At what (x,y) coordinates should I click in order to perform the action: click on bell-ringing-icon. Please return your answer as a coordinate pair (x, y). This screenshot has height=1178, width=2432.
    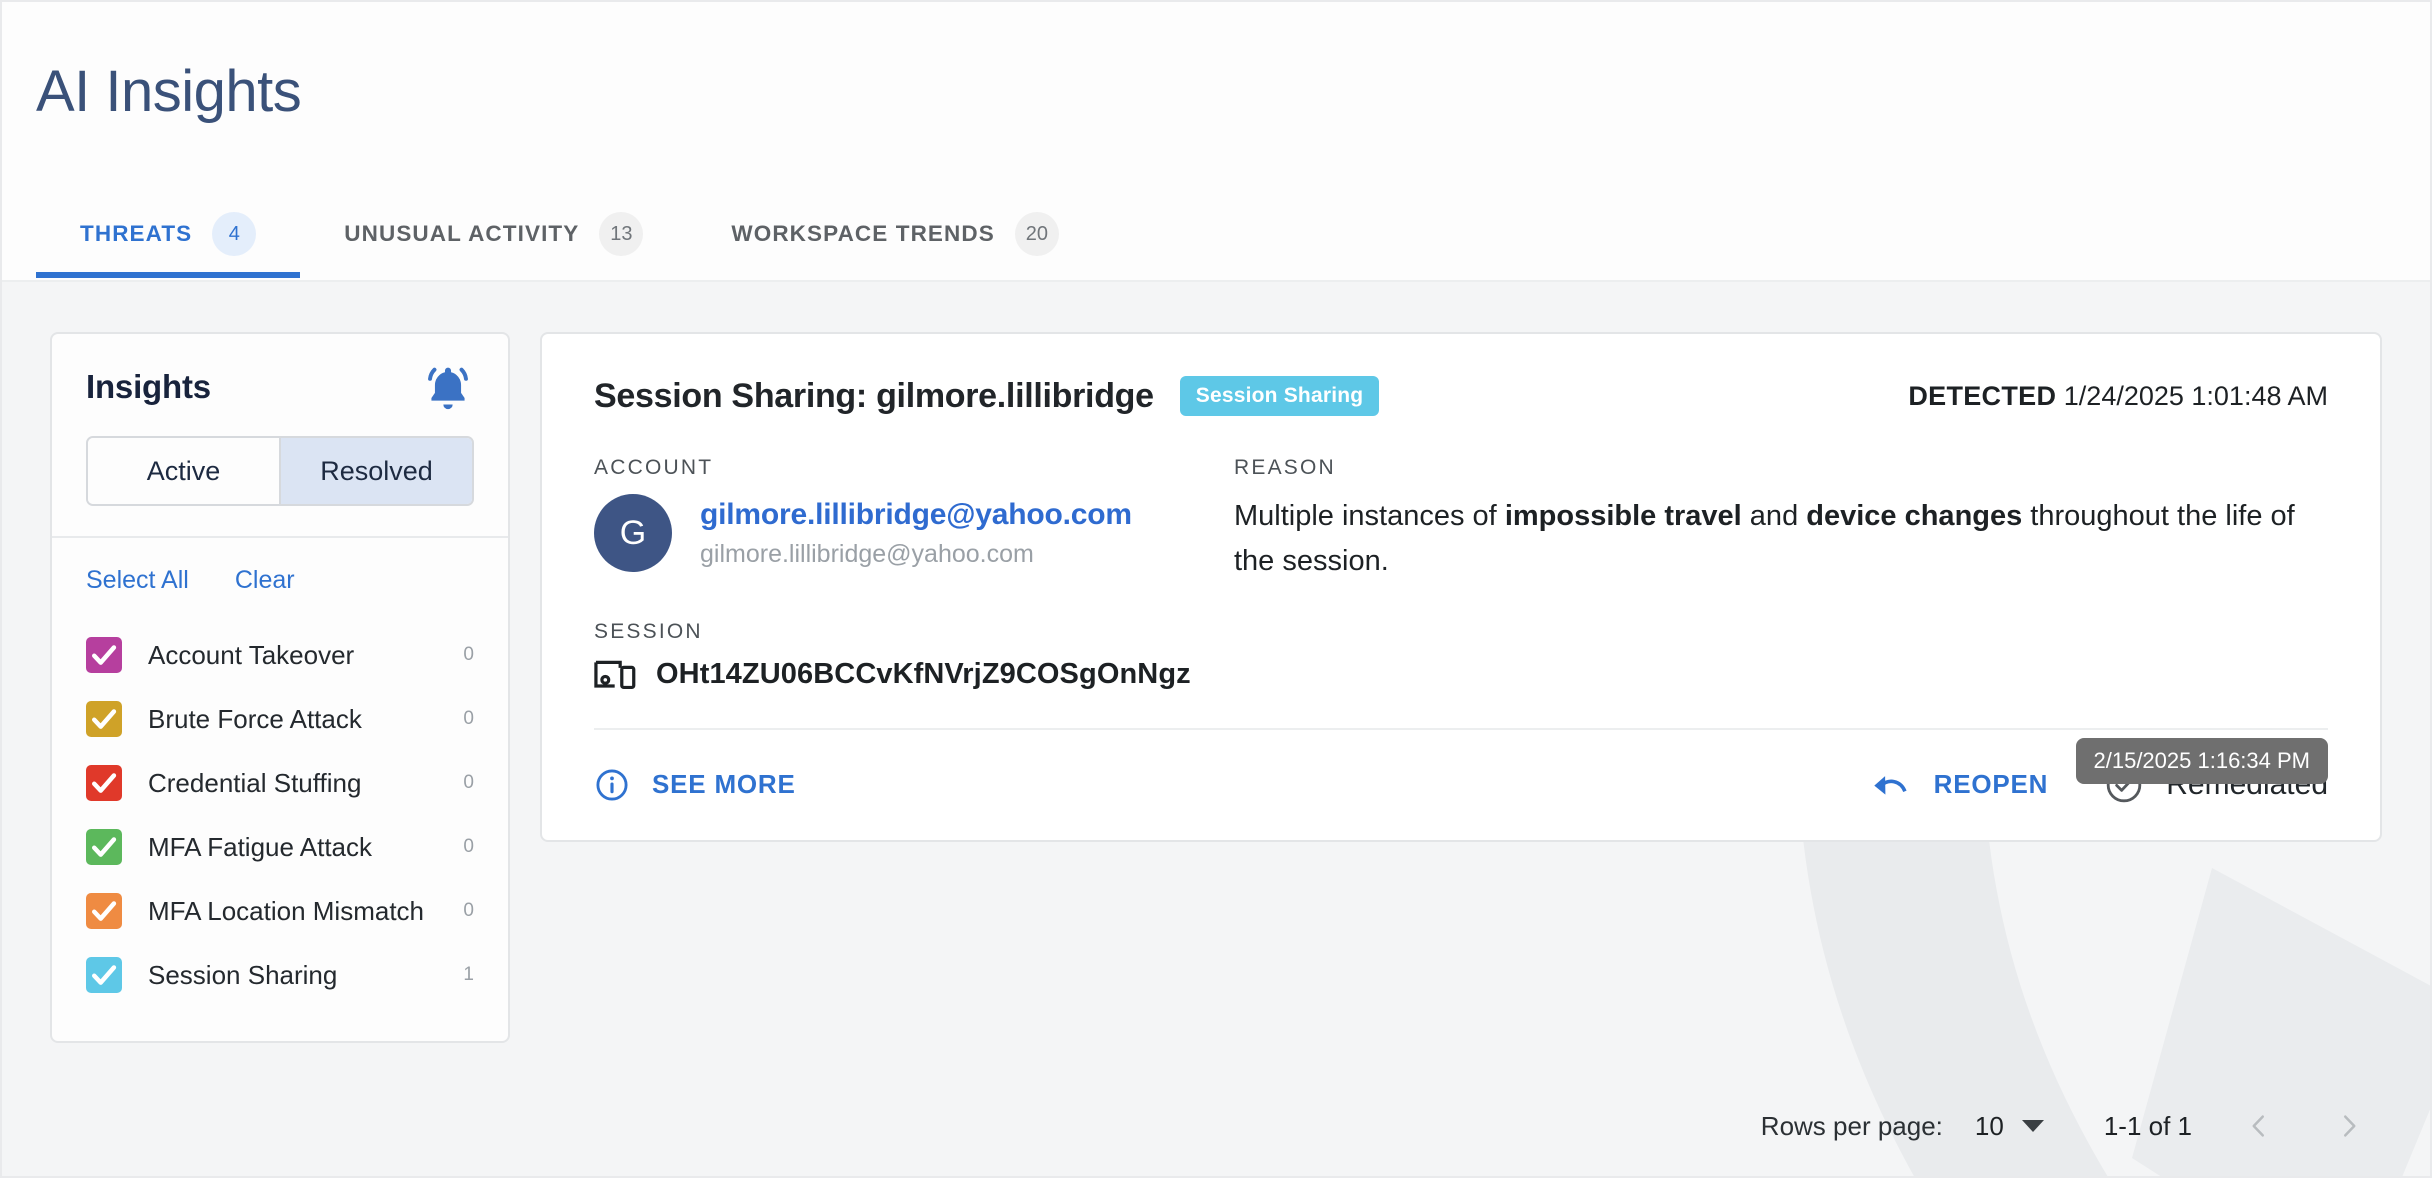
    Looking at the image, I should click on (448, 390).